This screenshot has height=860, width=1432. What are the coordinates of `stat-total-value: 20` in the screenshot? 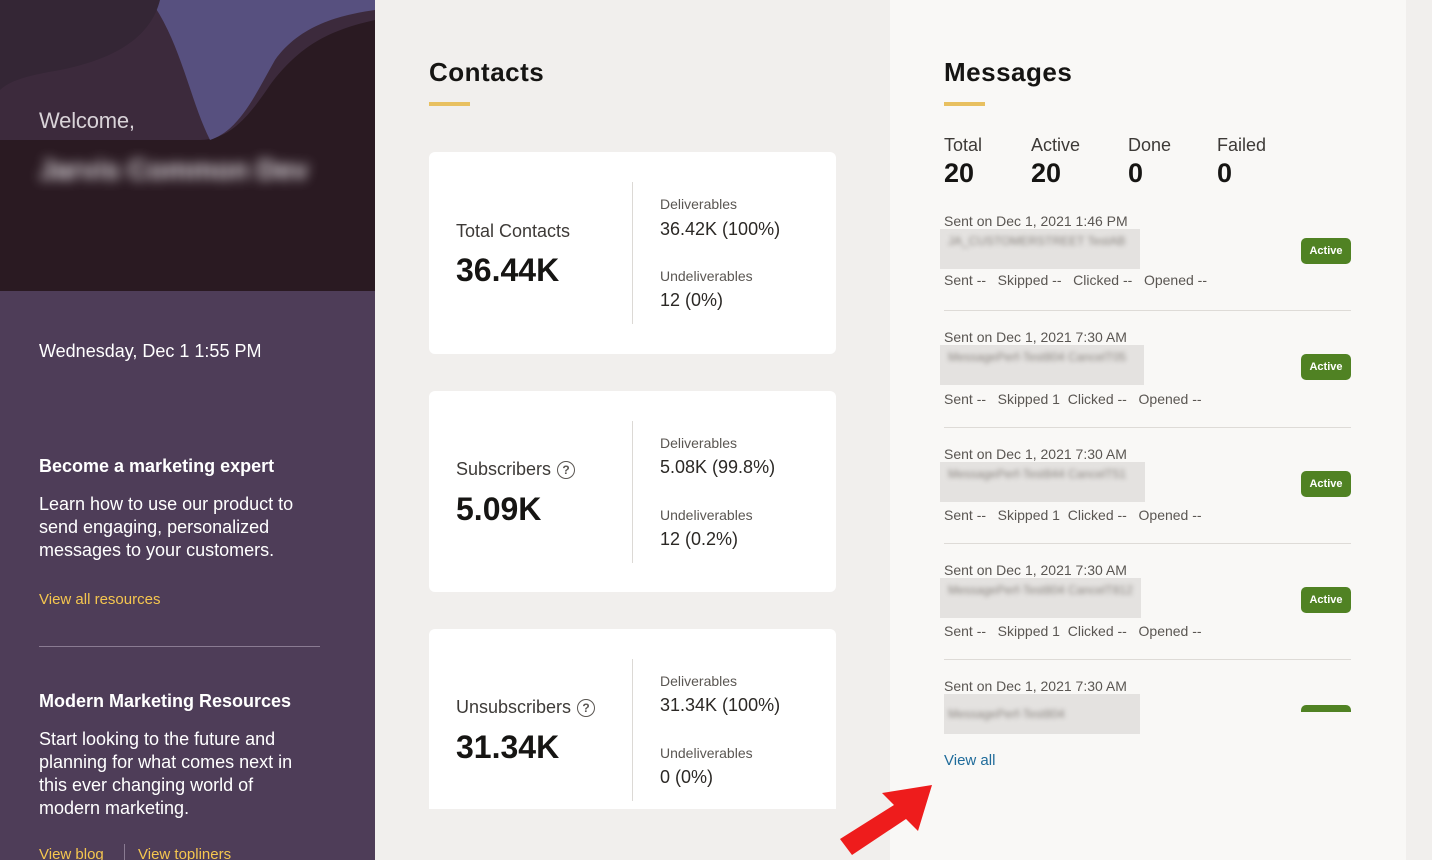 It's located at (959, 173).